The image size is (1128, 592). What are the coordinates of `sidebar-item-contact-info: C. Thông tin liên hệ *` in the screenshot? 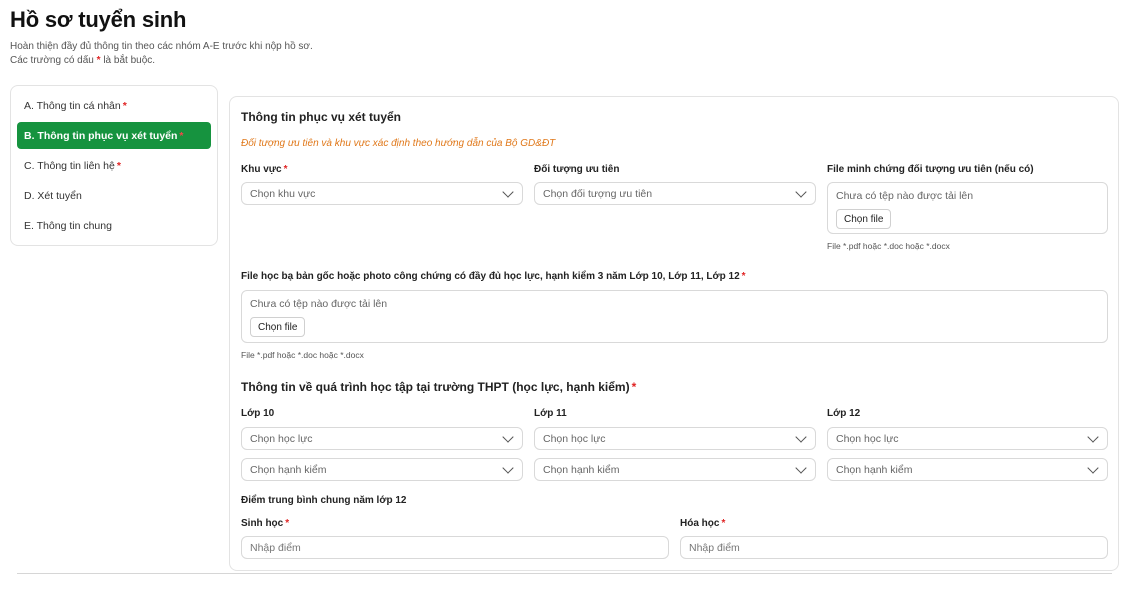 It's located at (114, 165).